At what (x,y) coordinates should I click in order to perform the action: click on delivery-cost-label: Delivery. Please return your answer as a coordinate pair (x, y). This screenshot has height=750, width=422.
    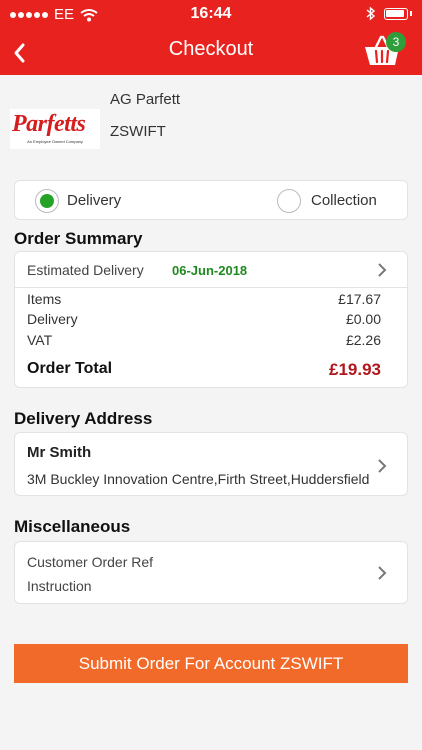
    Looking at the image, I should click on (52, 319).